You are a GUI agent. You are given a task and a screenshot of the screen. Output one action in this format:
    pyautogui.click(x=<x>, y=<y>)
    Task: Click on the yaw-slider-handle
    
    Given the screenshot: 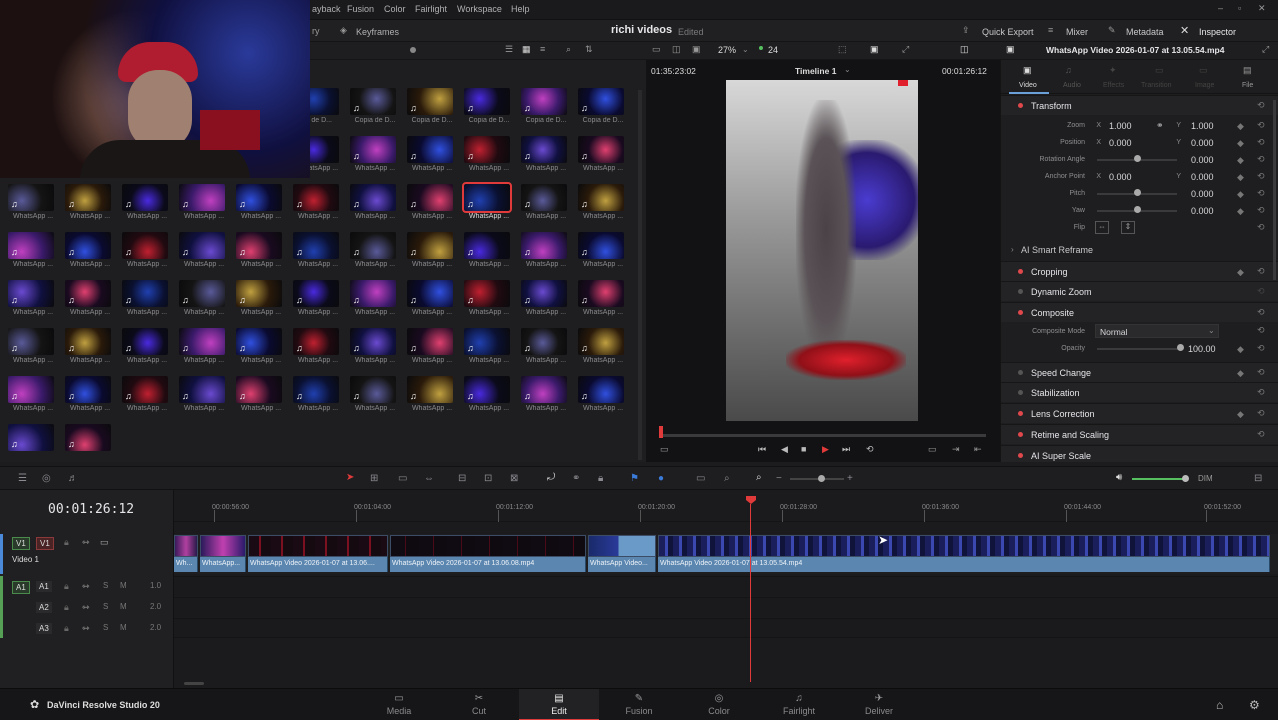 What is the action you would take?
    pyautogui.click(x=1137, y=209)
    